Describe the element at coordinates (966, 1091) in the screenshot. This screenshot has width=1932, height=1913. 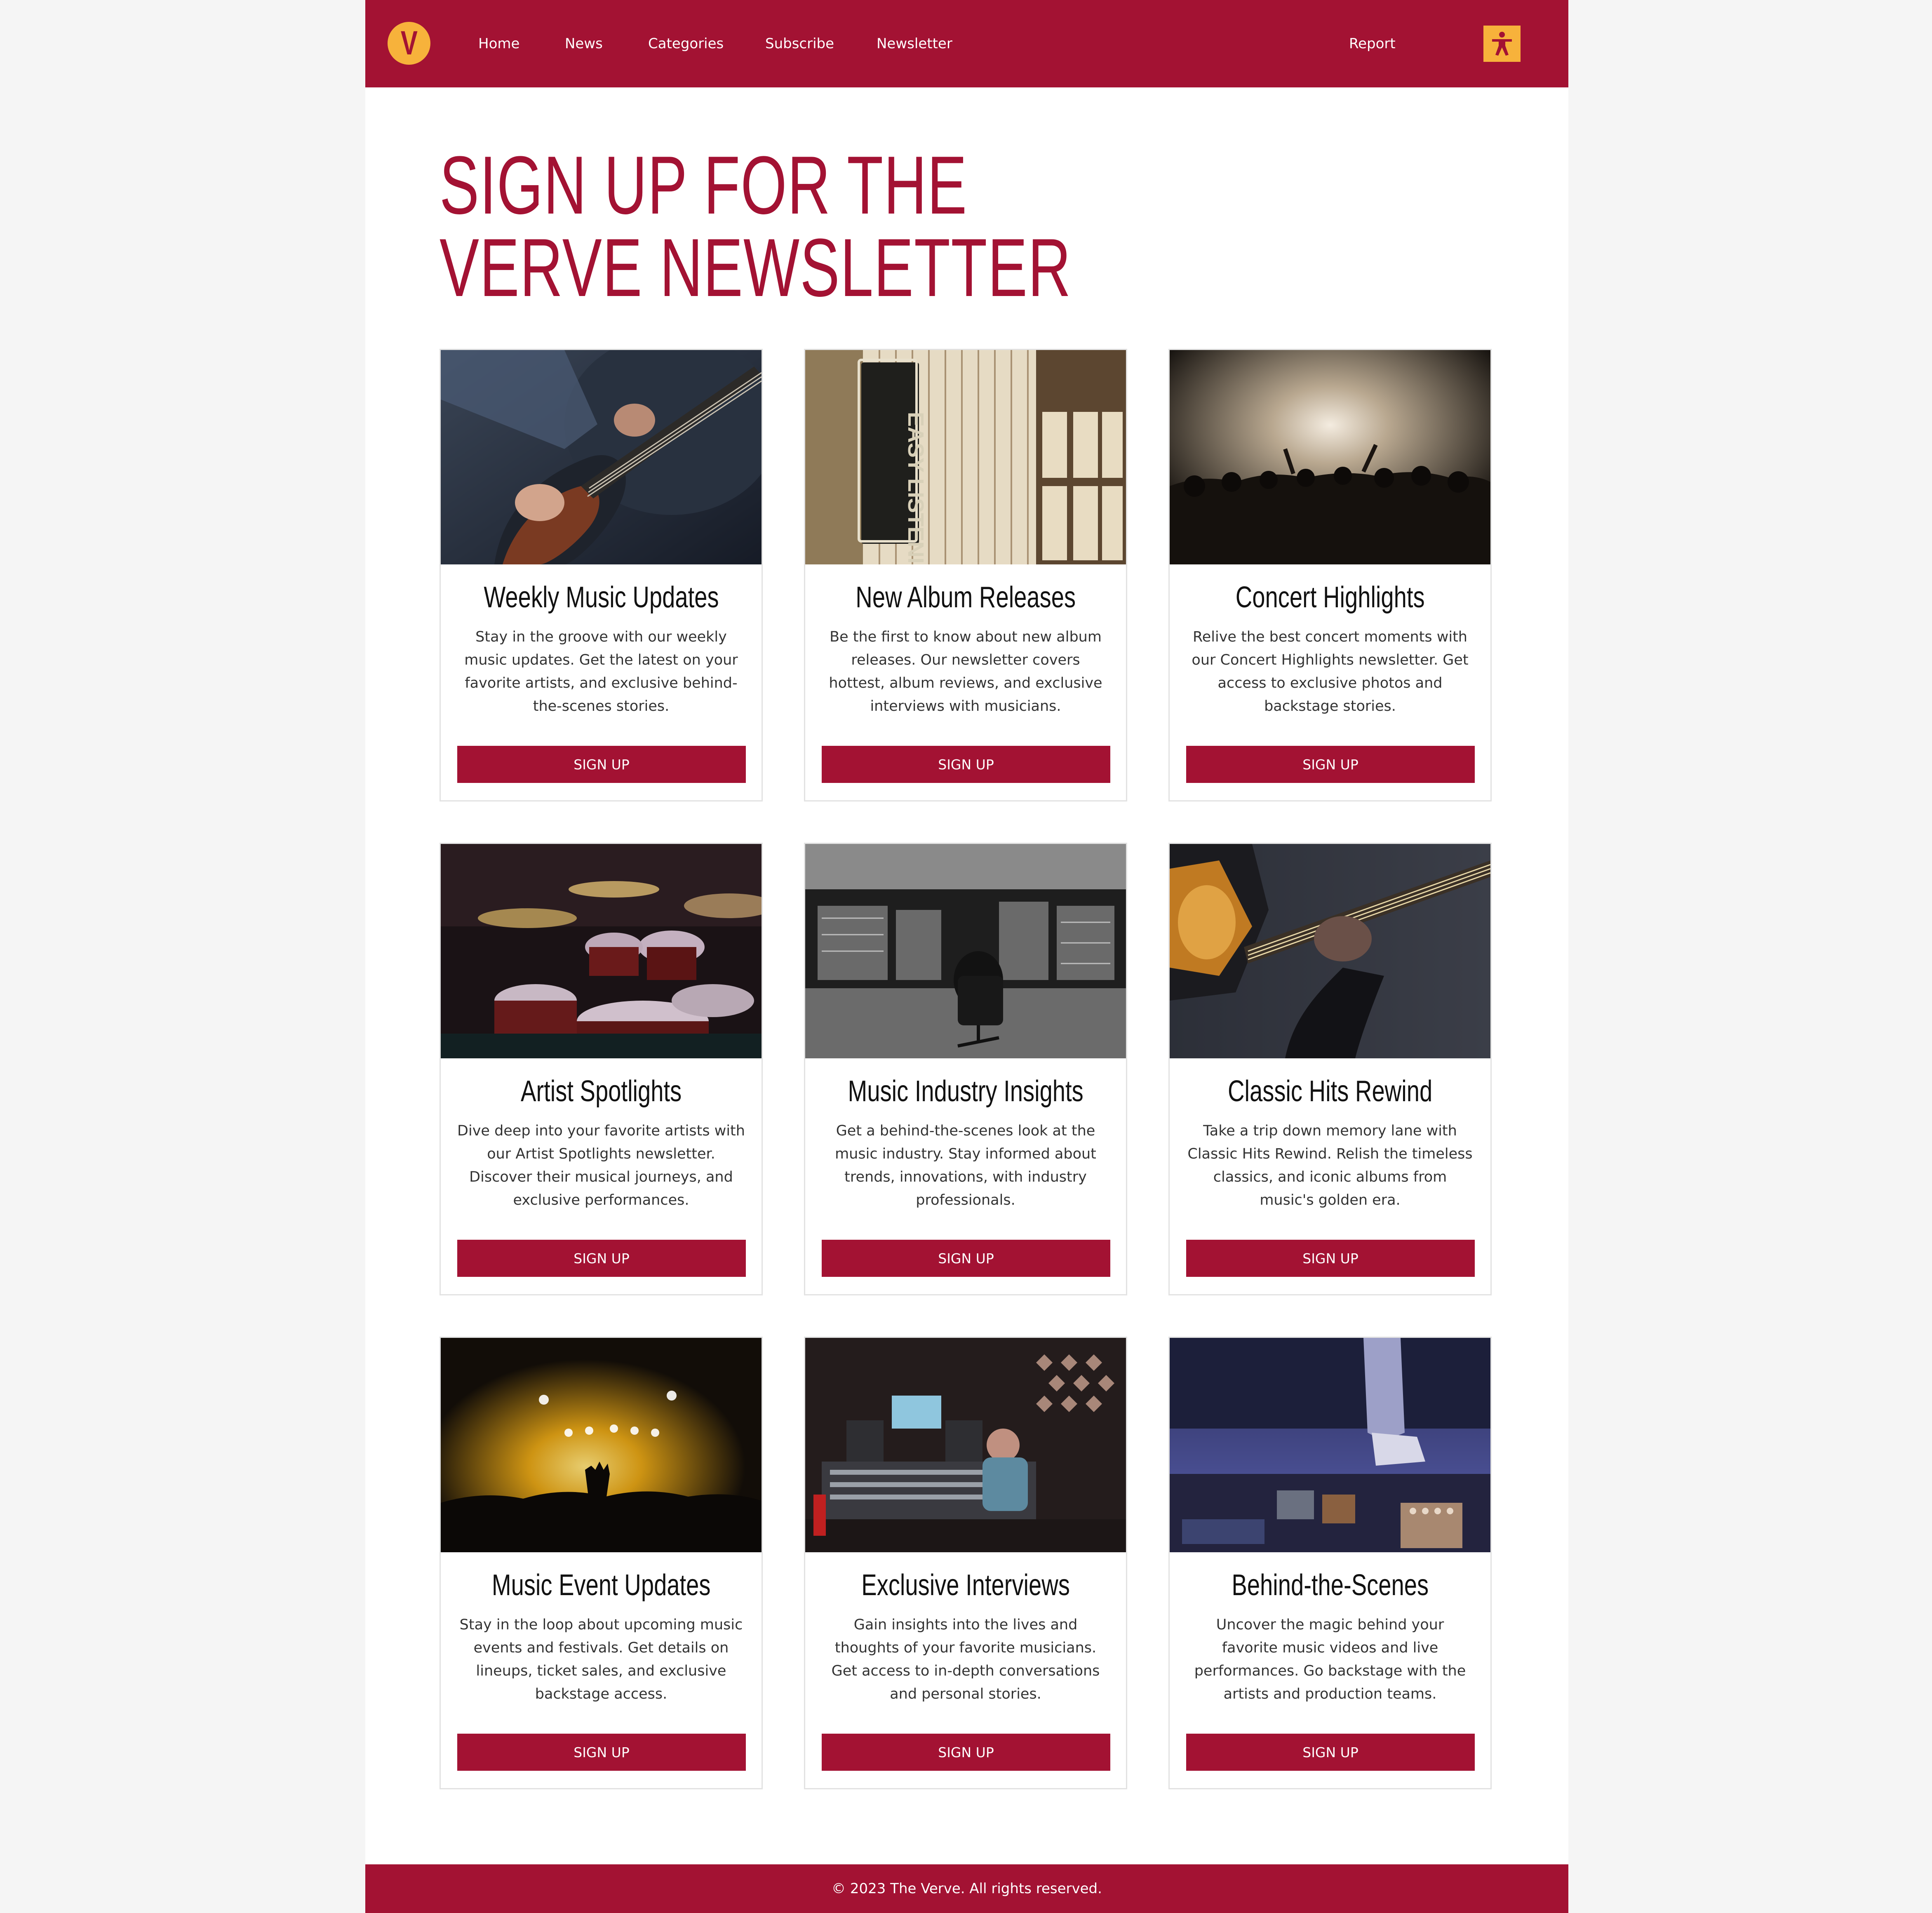
I see `card-title: Music Industry Insights` at that location.